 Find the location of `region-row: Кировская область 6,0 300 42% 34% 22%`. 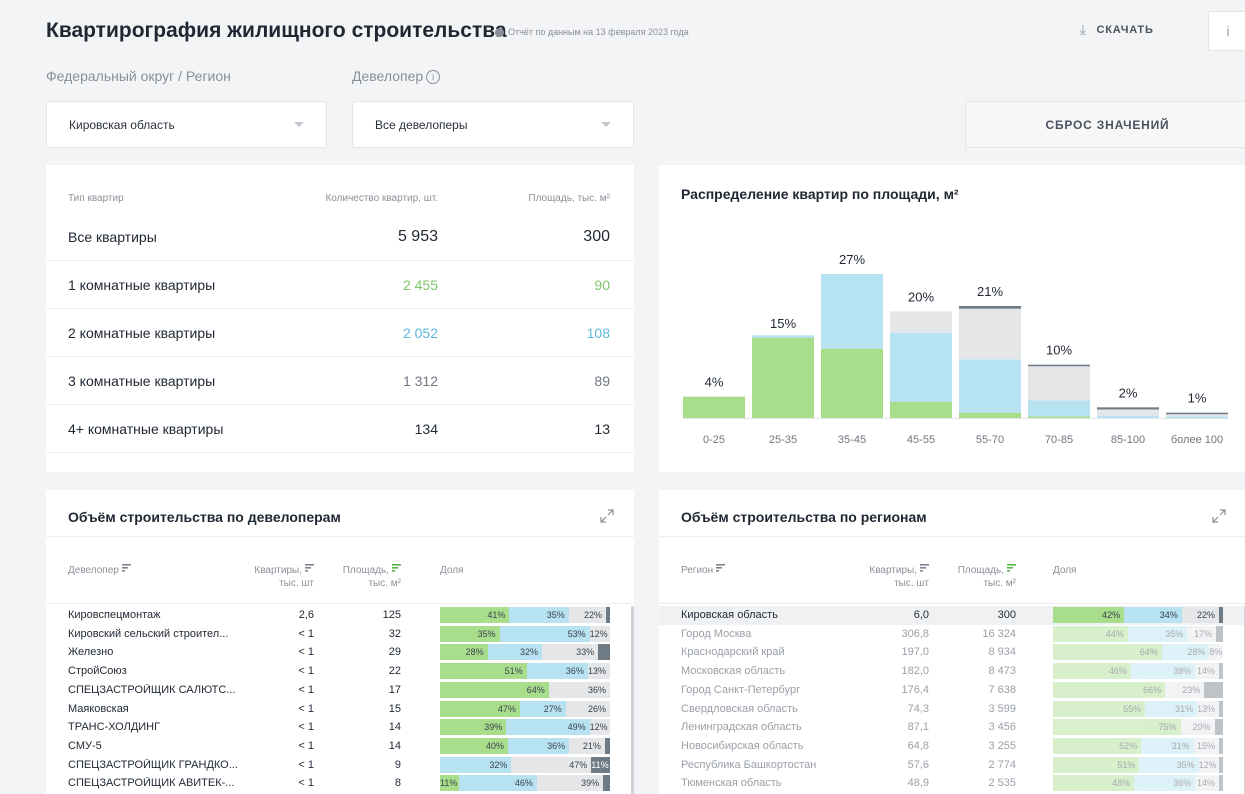

region-row: Кировская область 6,0 300 42% 34% 22% is located at coordinates (952, 615).